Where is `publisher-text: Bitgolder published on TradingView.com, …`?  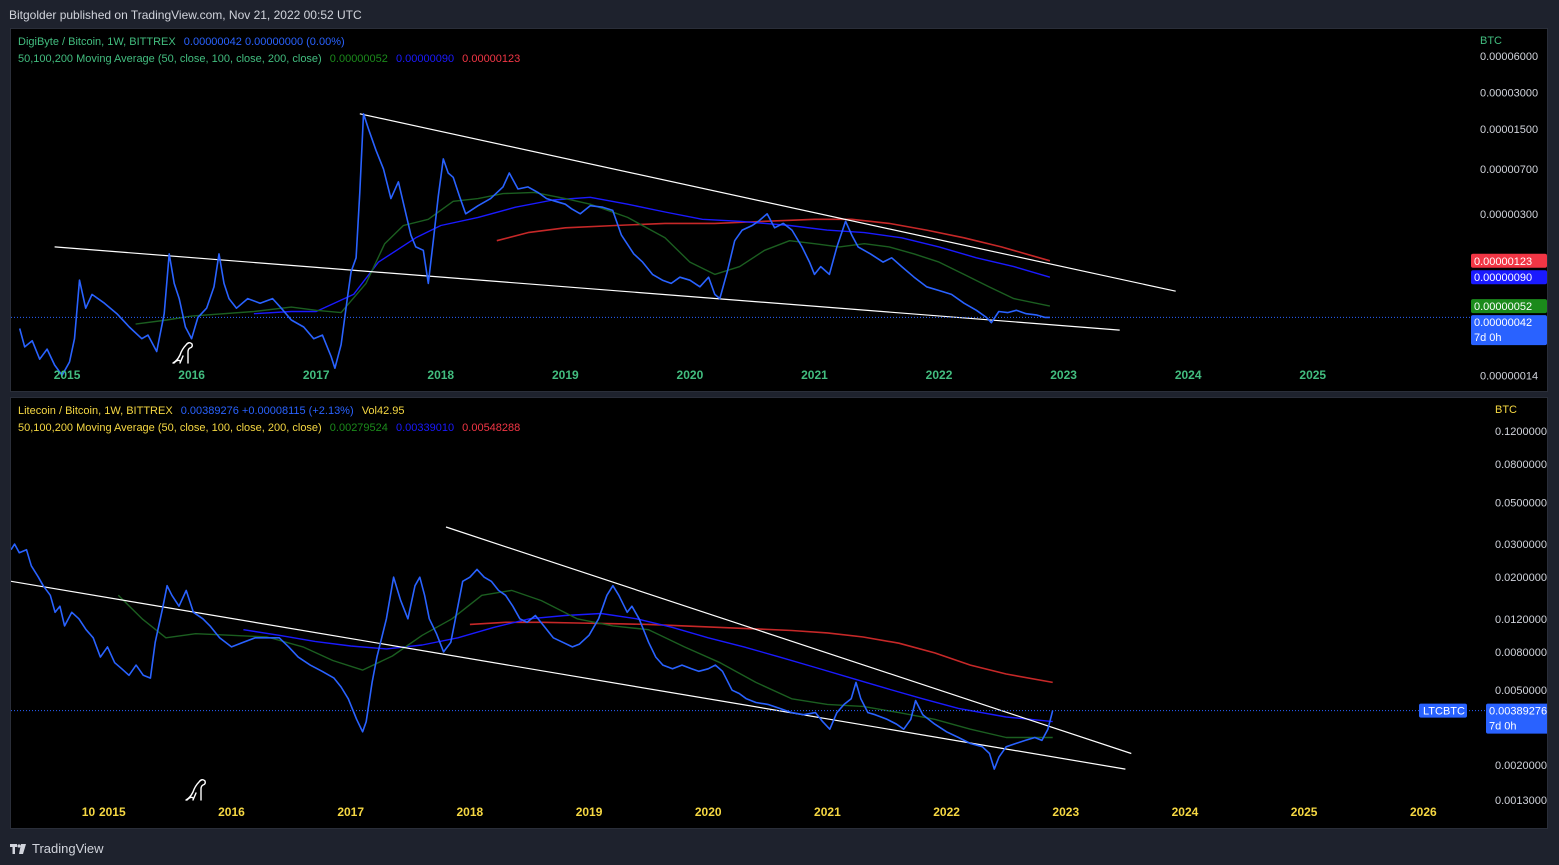 publisher-text: Bitgolder published on TradingView.com, … is located at coordinates (185, 15).